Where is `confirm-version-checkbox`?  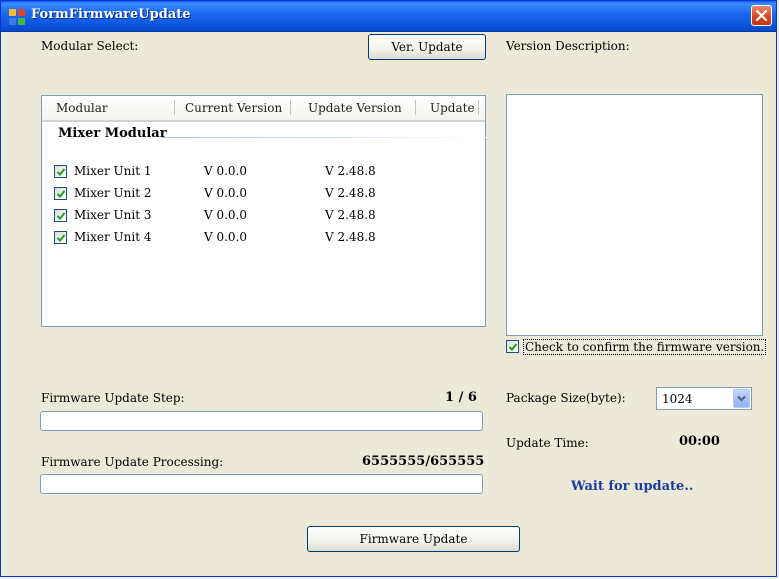 confirm-version-checkbox is located at coordinates (512, 346).